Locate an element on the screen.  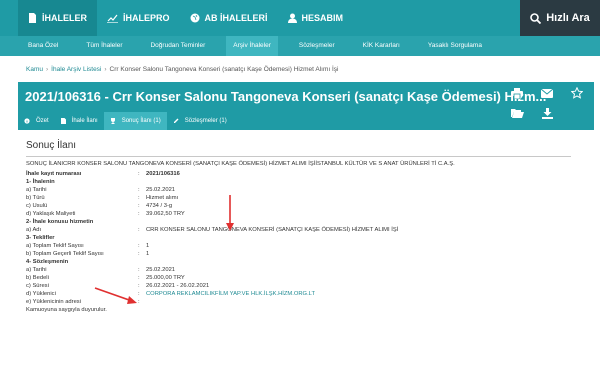
mail-icon is located at coordinates (547, 93).